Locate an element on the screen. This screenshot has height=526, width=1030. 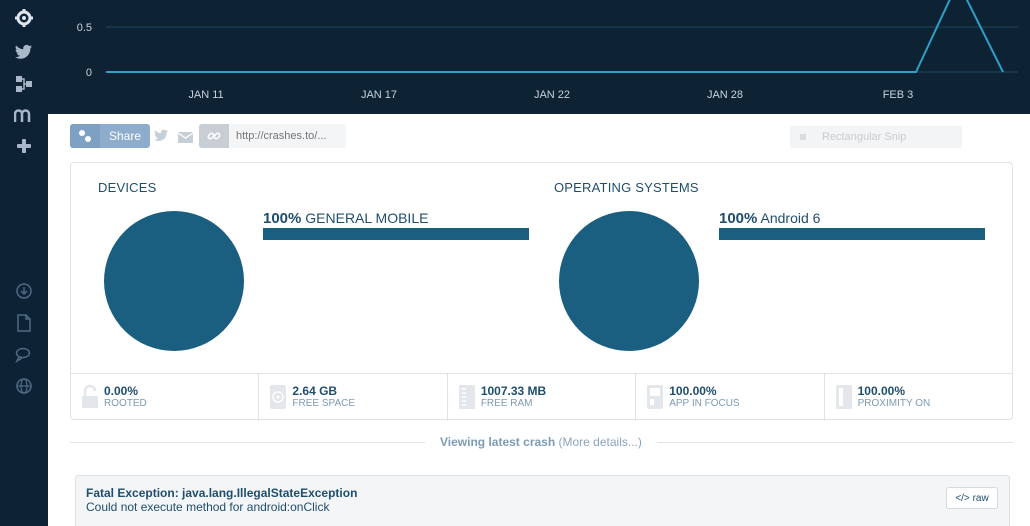
share-group: Share is located at coordinates (110, 136).